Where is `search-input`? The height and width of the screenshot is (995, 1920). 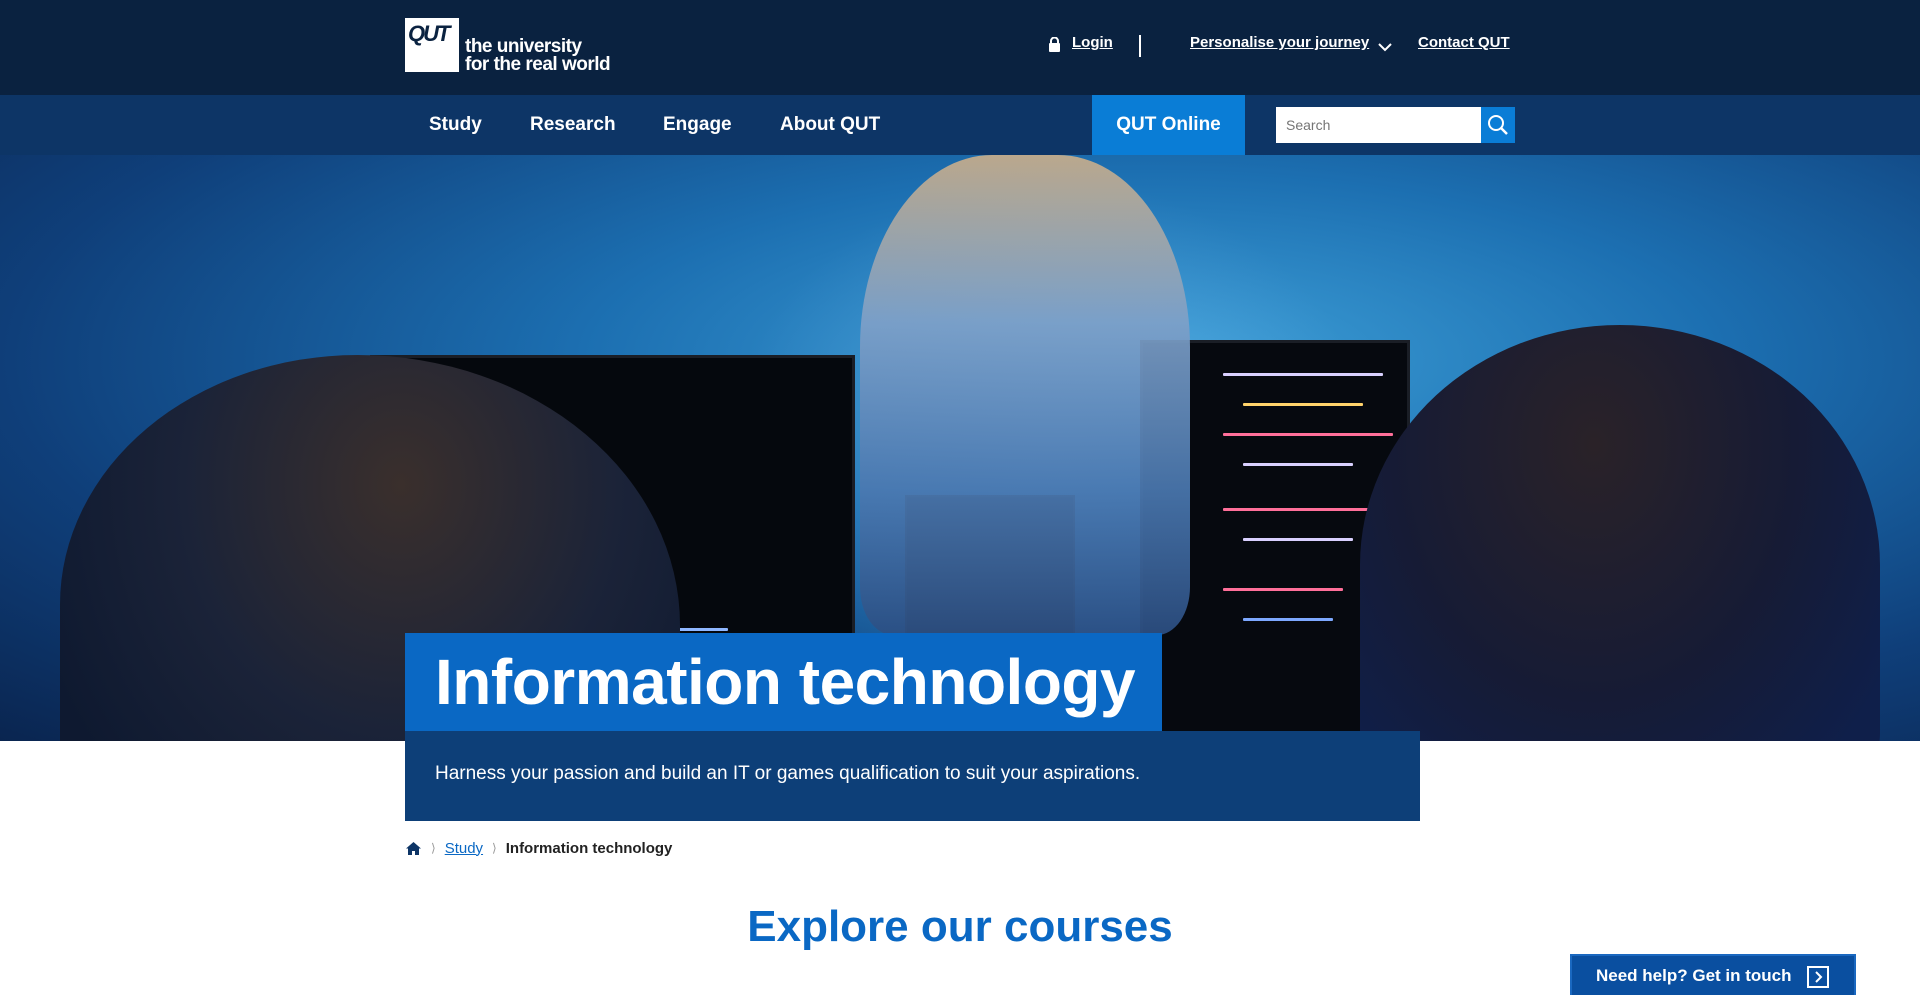
search-input is located at coordinates (1378, 125).